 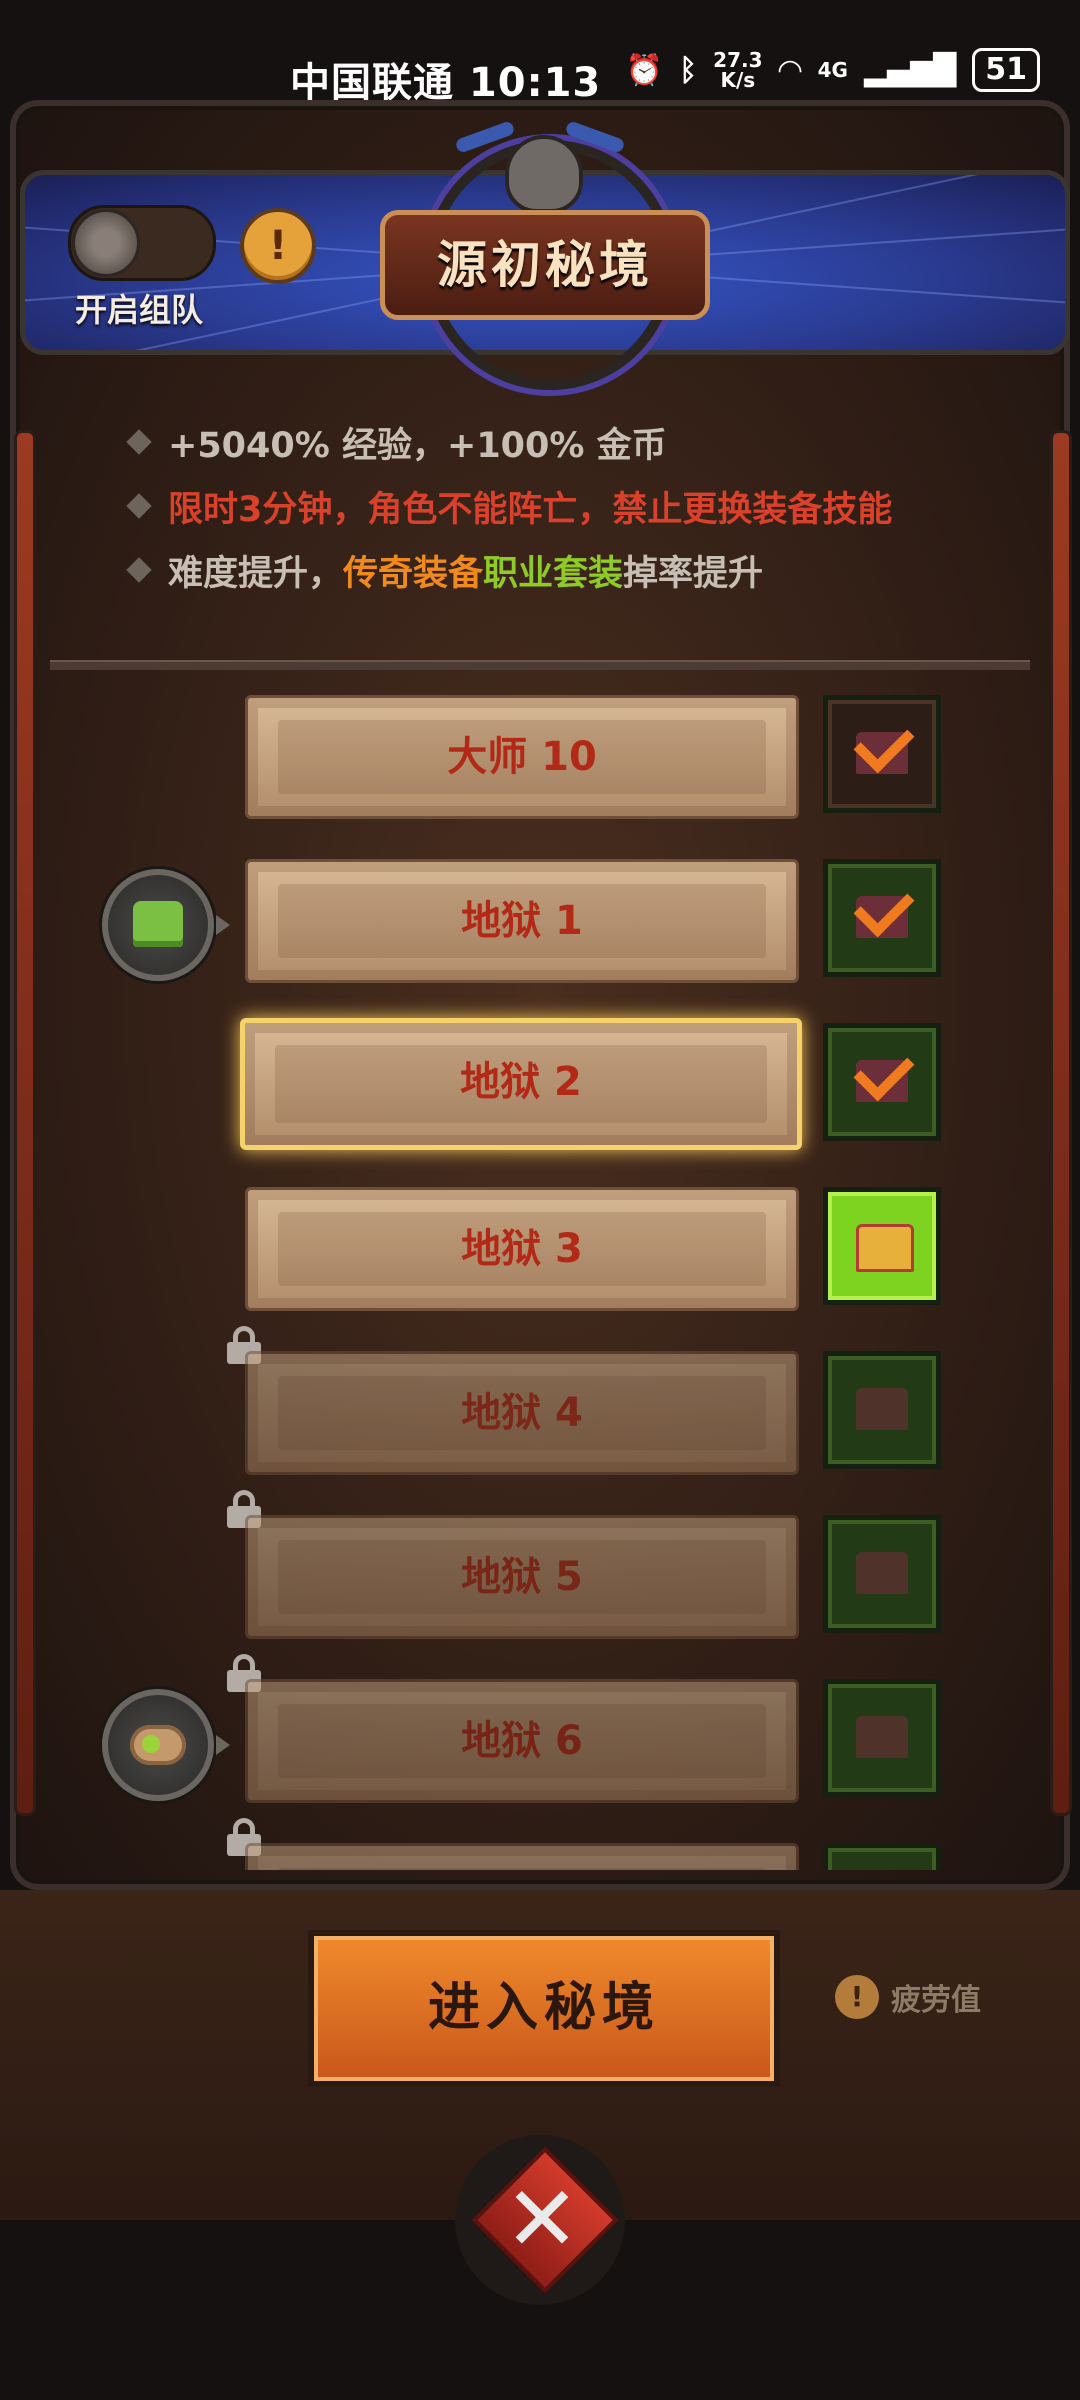 What do you see at coordinates (857, 1997) in the screenshot?
I see `fatigue-info-icon: !` at bounding box center [857, 1997].